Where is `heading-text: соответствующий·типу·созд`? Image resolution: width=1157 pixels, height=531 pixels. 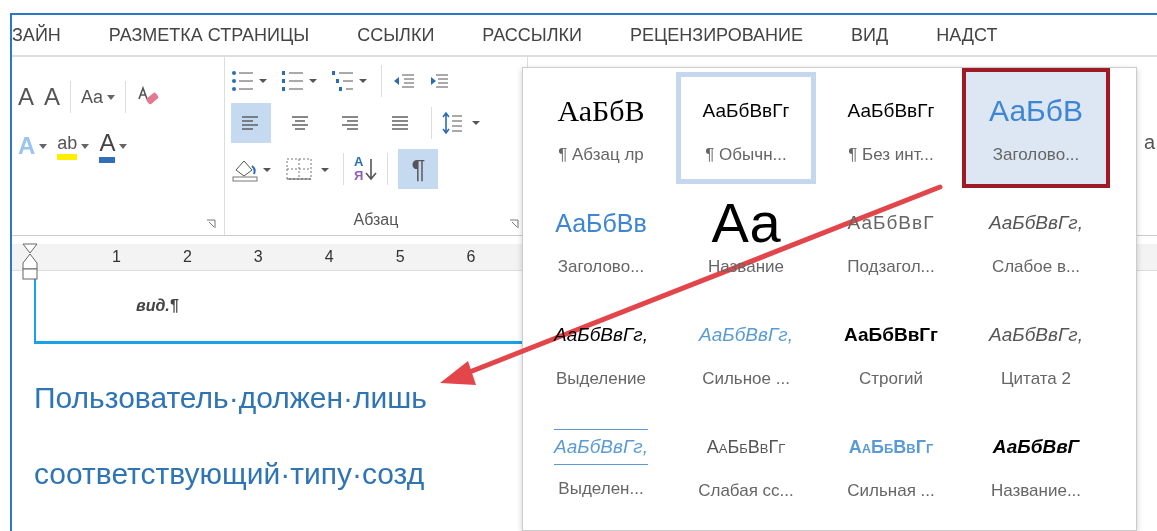
heading-text: соответствующий·типу·созд is located at coordinates (229, 473).